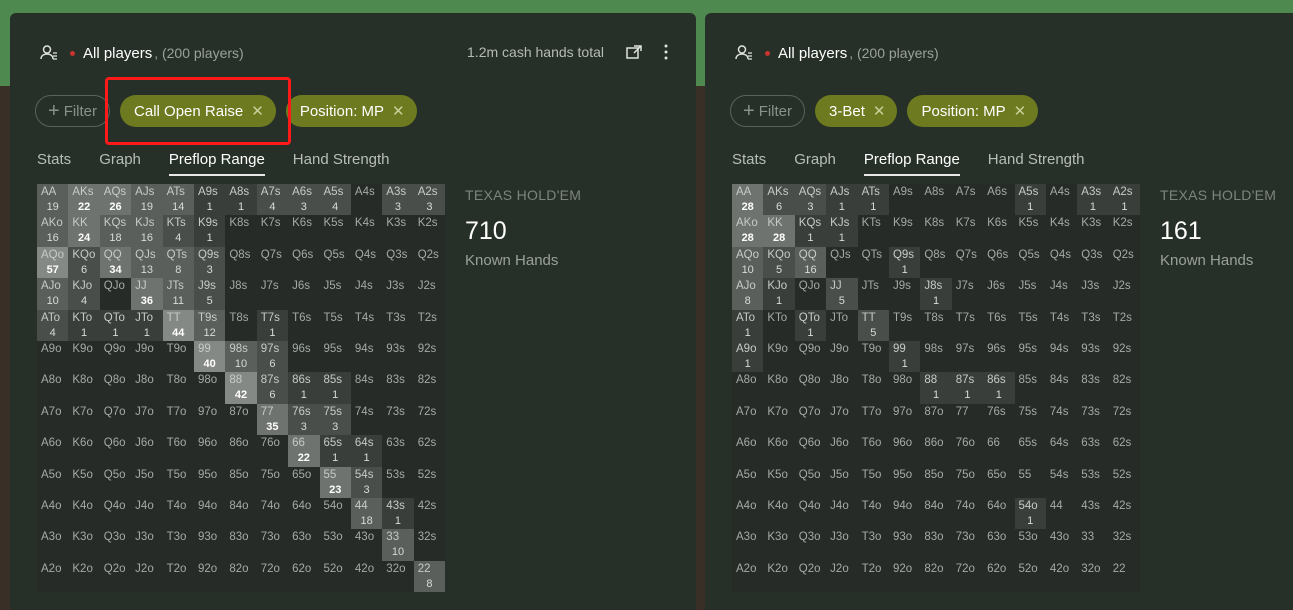 This screenshot has height=610, width=1293. What do you see at coordinates (335, 294) in the screenshot?
I see `hand-cell-J5s: J5s` at bounding box center [335, 294].